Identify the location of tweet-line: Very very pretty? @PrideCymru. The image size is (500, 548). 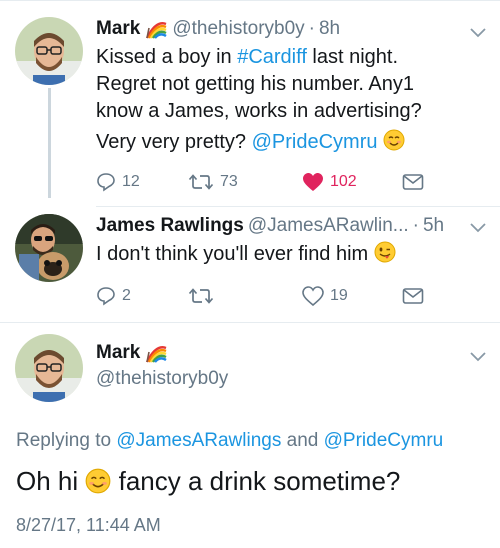
(291, 142).